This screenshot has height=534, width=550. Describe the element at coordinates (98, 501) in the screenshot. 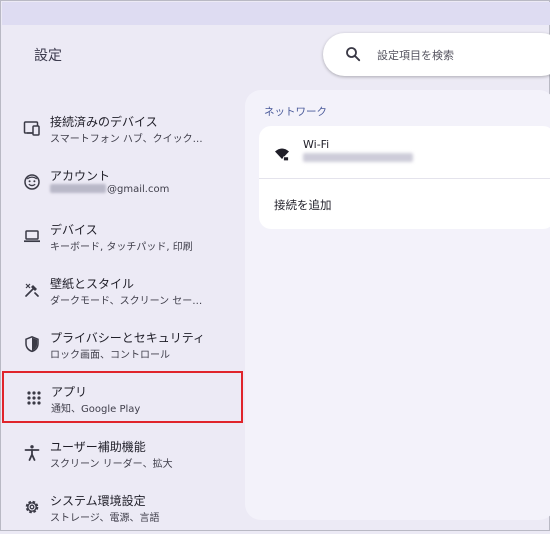

I see `sidebar-item-label: システム環境設定` at that location.